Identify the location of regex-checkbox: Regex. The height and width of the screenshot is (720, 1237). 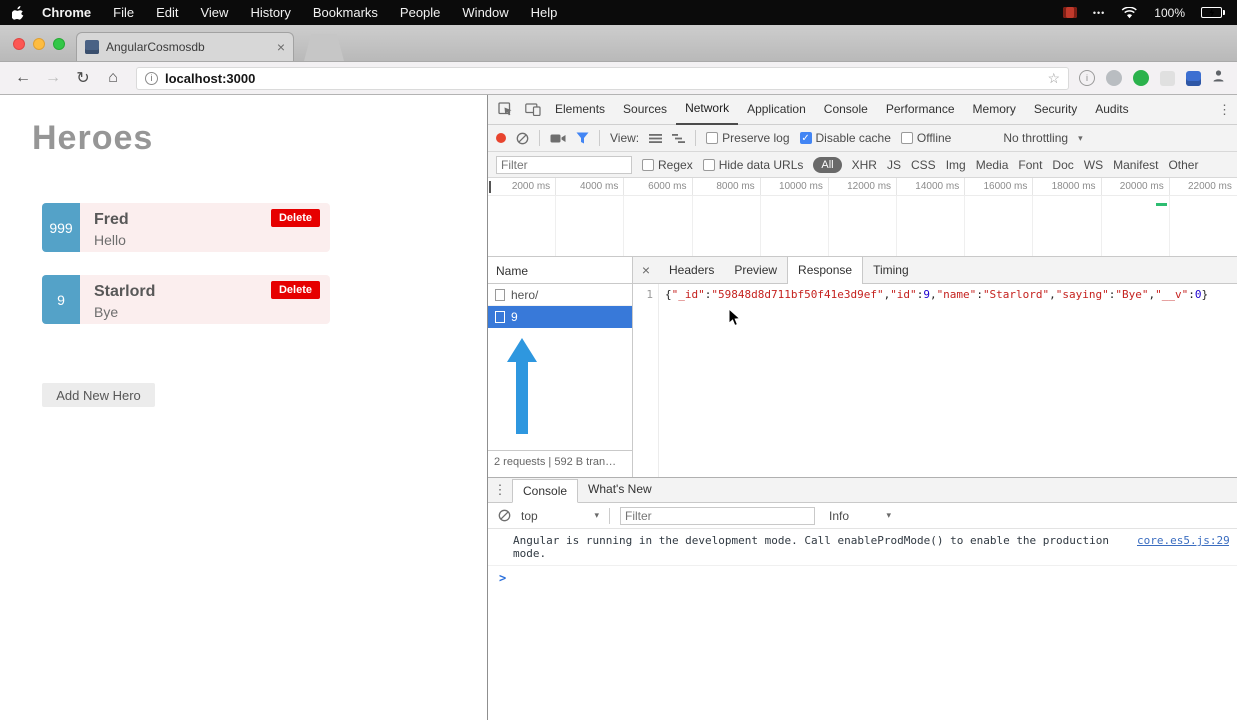
(667, 165).